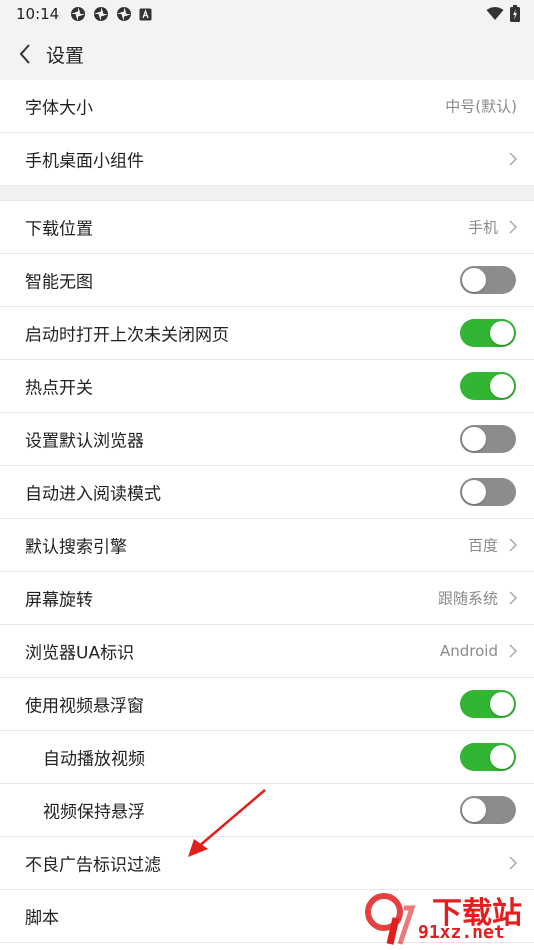  I want to click on setting-label: 视频保持悬浮, so click(94, 812).